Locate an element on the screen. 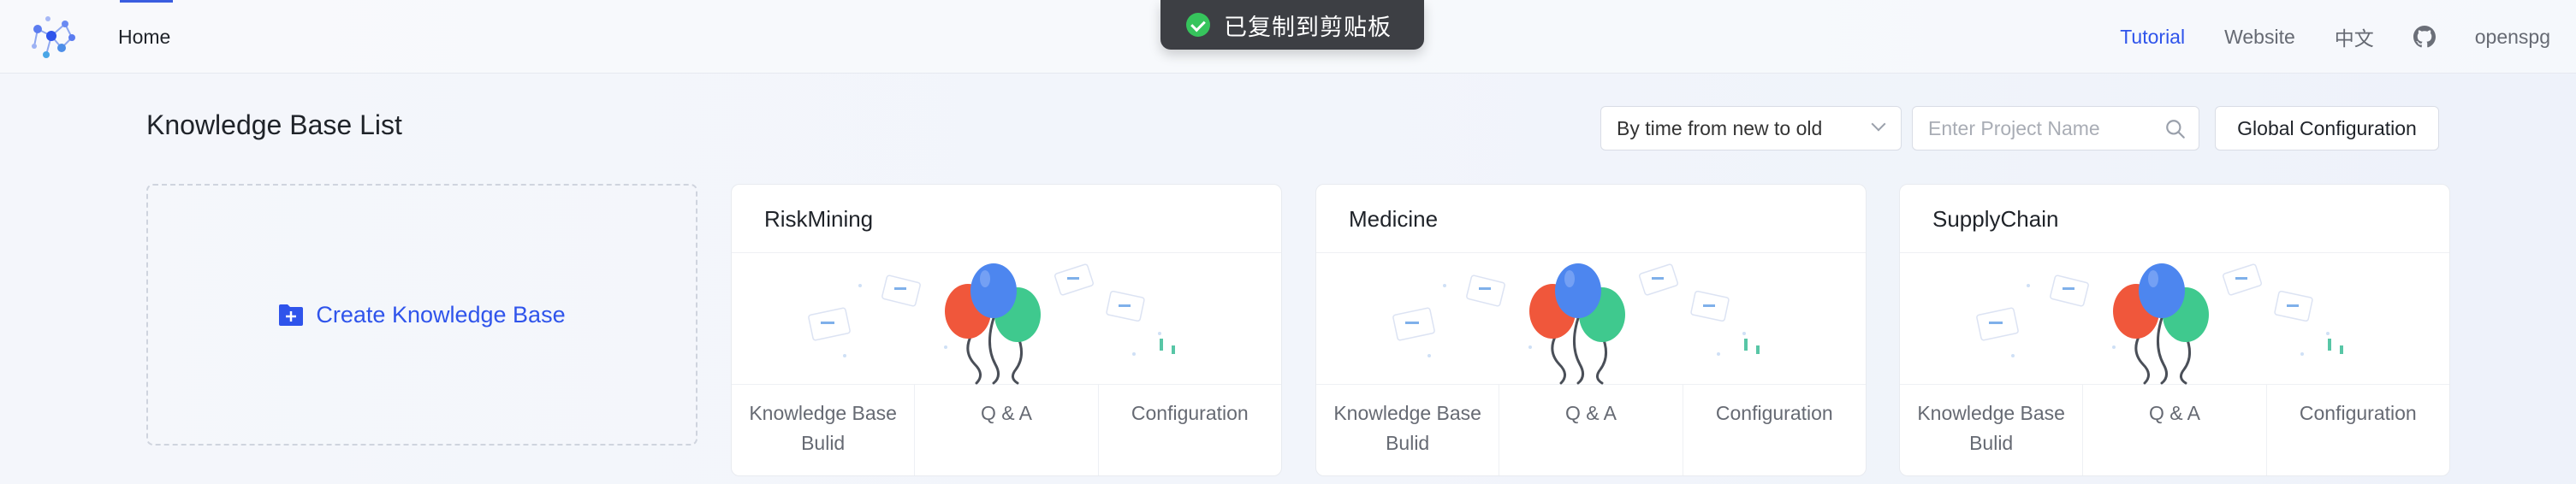  logo-icon is located at coordinates (52, 37).